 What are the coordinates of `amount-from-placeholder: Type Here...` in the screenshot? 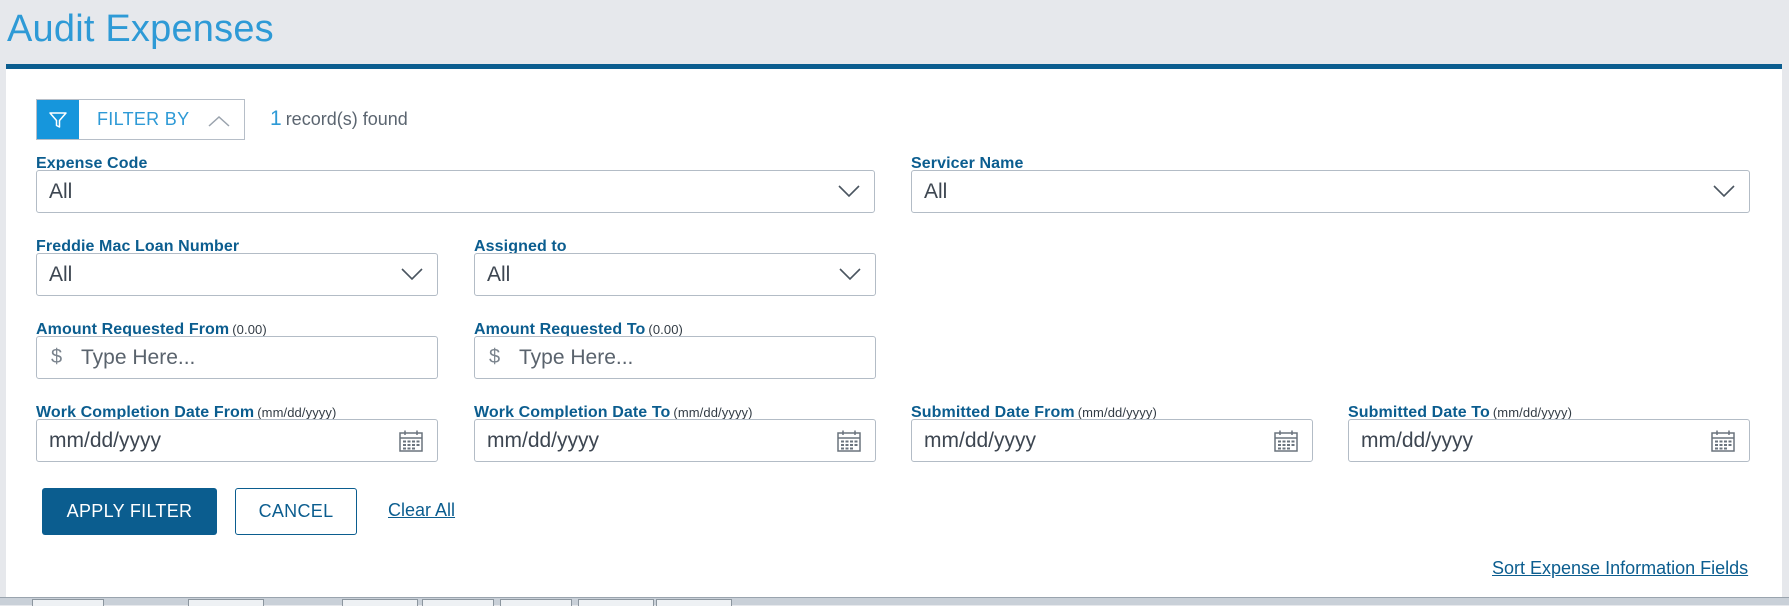 It's located at (138, 357).